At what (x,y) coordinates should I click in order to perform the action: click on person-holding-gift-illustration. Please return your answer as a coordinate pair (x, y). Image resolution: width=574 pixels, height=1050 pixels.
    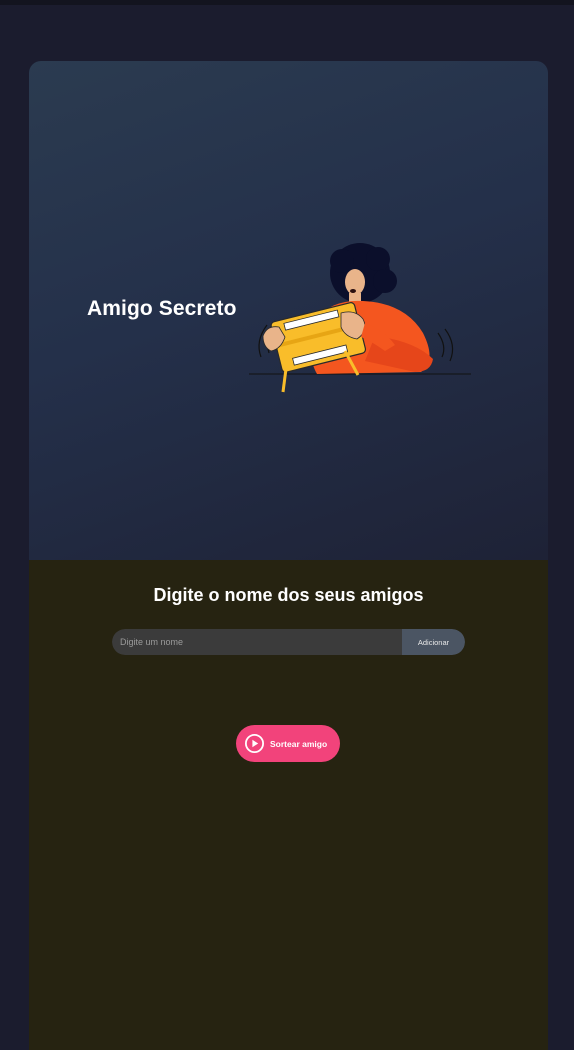
    Looking at the image, I should click on (360, 318).